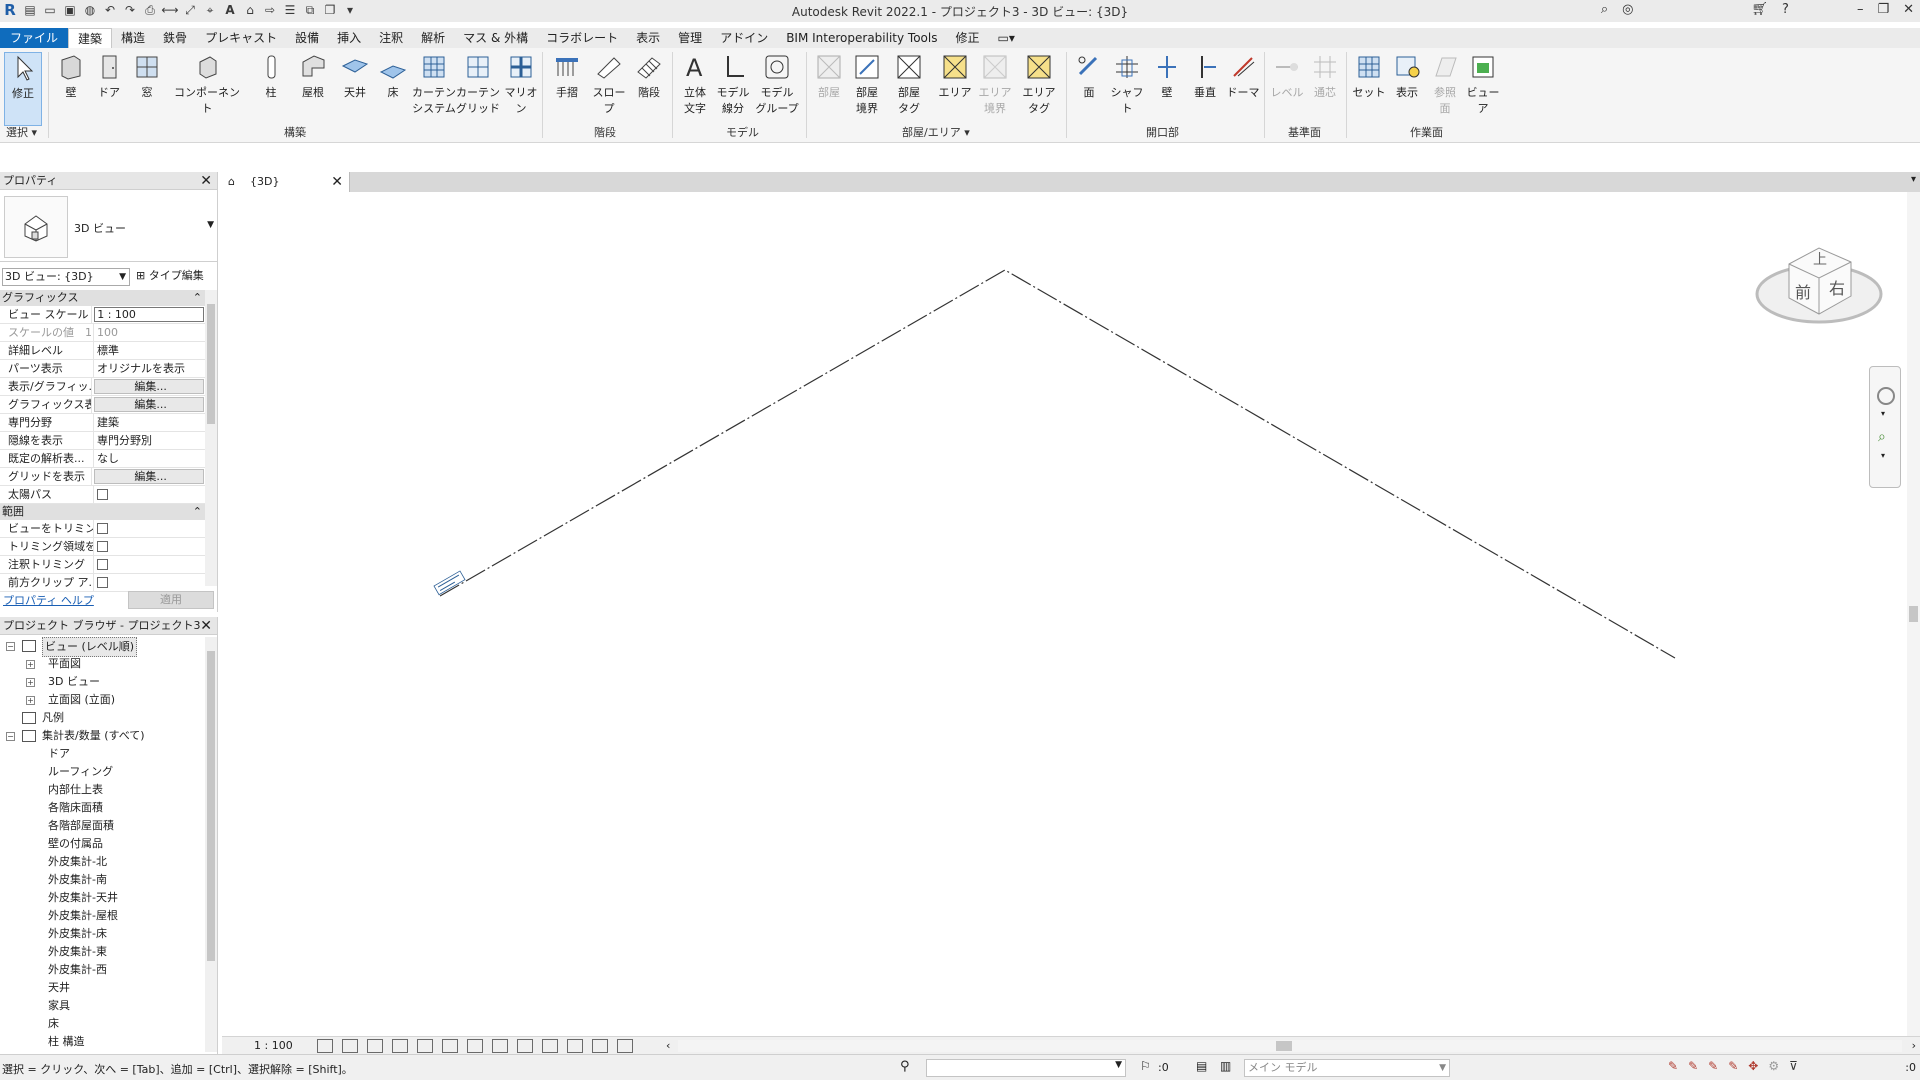  What do you see at coordinates (102, 862) in the screenshot?
I see `browser-item: 外皮集計-北` at bounding box center [102, 862].